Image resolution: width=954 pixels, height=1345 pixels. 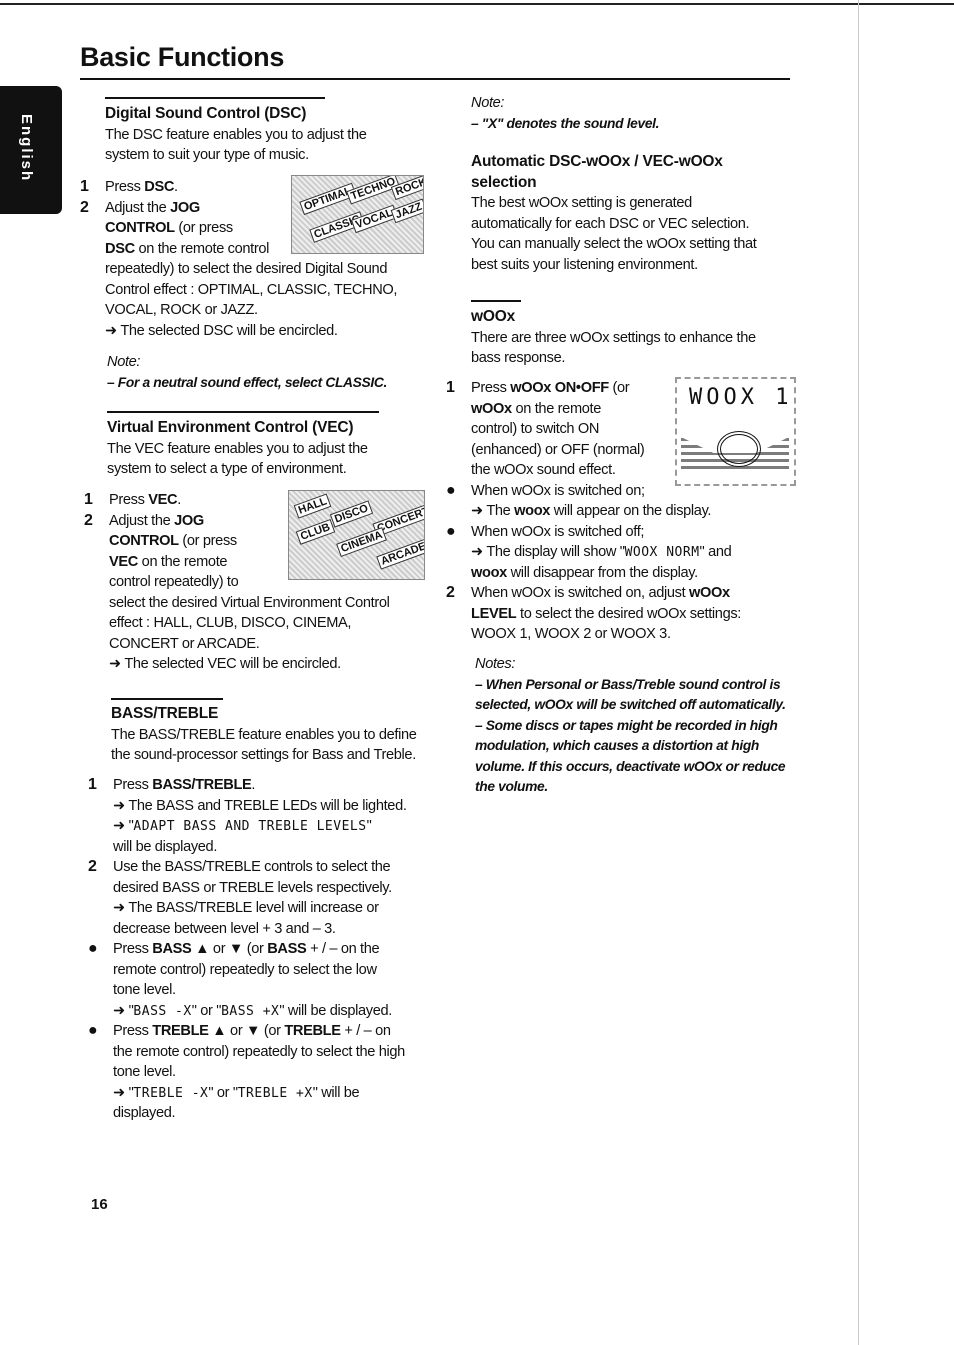 What do you see at coordinates (518, 358) in the screenshot?
I see `text-segment: bass response.` at bounding box center [518, 358].